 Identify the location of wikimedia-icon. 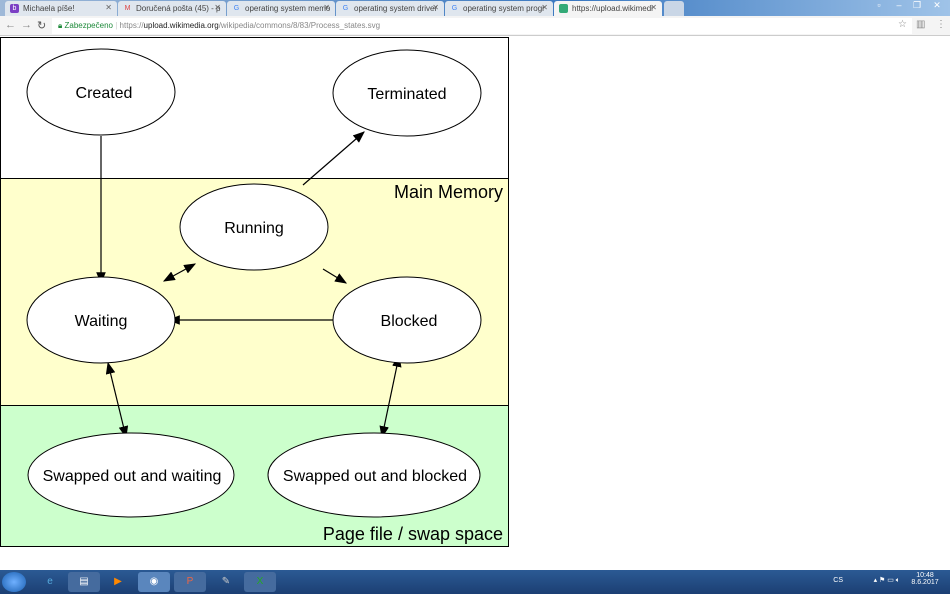
(563, 8).